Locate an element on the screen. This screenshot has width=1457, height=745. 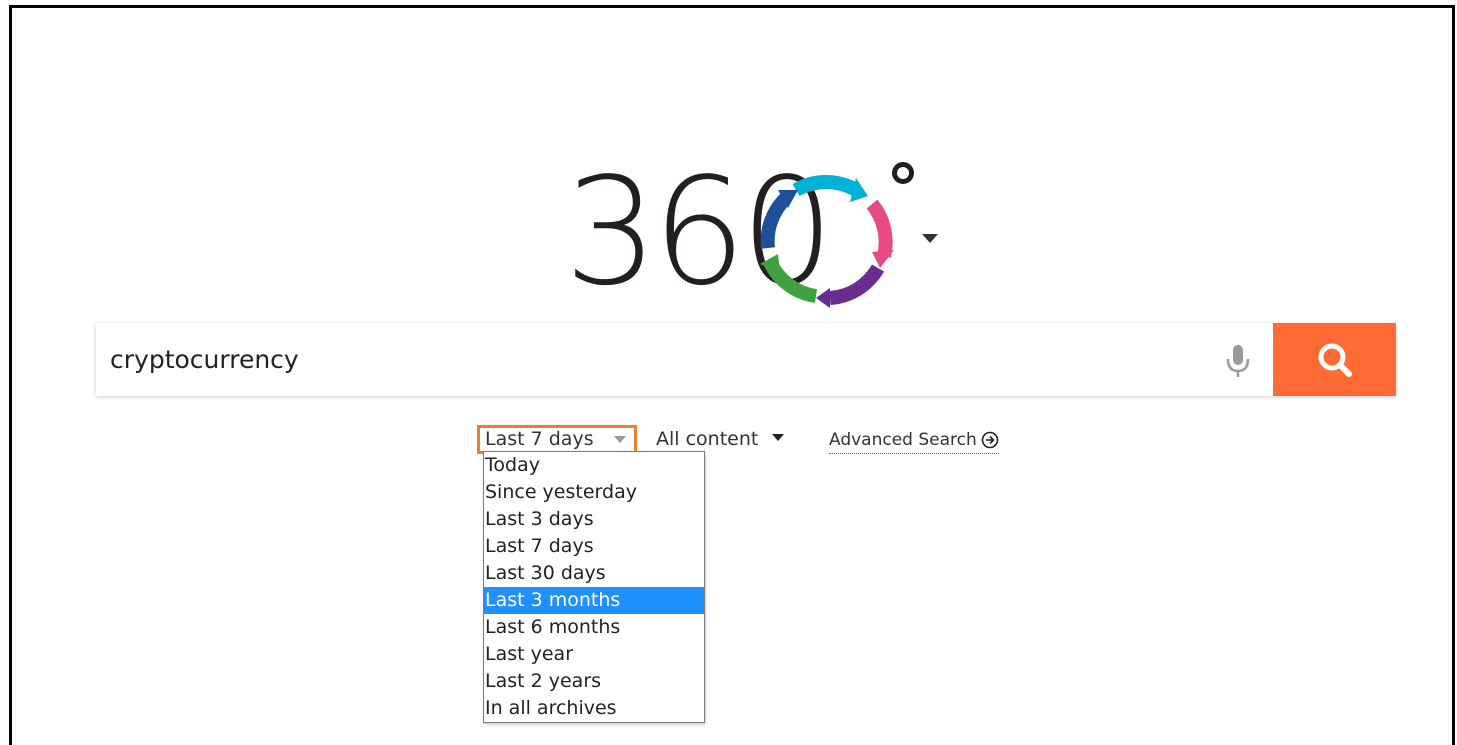
arrow-circle-right-icon is located at coordinates (990, 440).